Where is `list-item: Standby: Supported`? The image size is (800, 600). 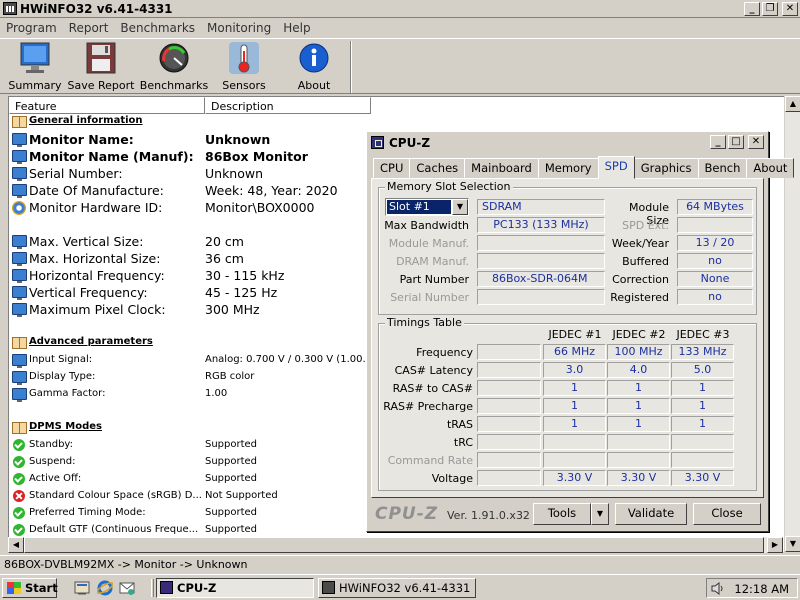 list-item: Standby: Supported is located at coordinates (199, 445).